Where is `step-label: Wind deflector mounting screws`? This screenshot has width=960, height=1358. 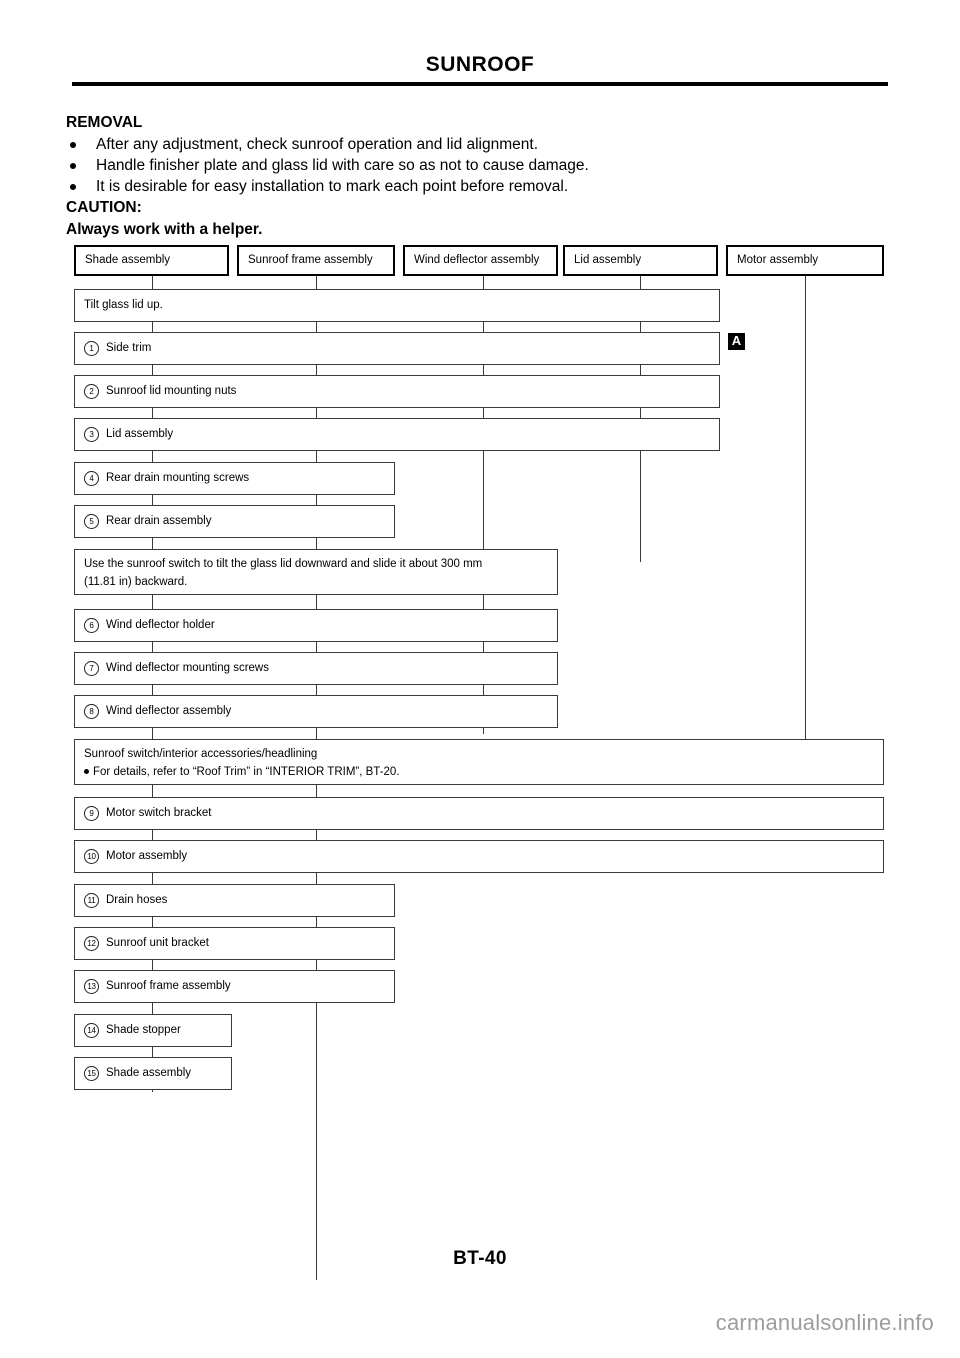
step-label: Wind deflector mounting screws is located at coordinates (187, 668).